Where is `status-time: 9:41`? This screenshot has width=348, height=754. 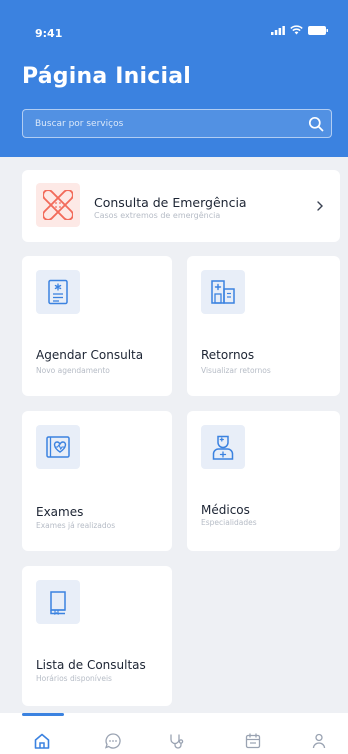
status-time: 9:41 is located at coordinates (49, 33).